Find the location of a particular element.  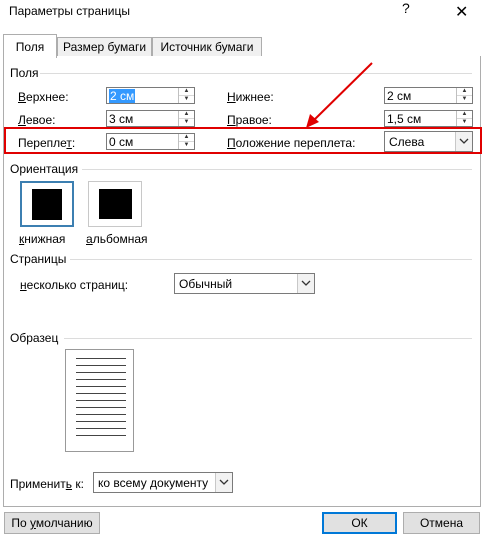

tab-paper-size-label: Размер бумаги is located at coordinates (104, 47).